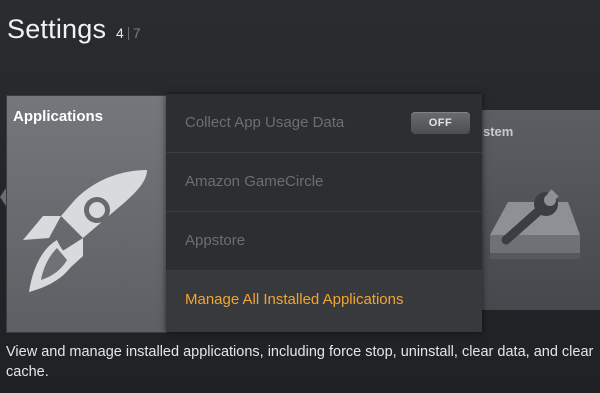 This screenshot has width=600, height=393. Describe the element at coordinates (254, 181) in the screenshot. I see `menu-item-label: Amazon GameCircle` at that location.